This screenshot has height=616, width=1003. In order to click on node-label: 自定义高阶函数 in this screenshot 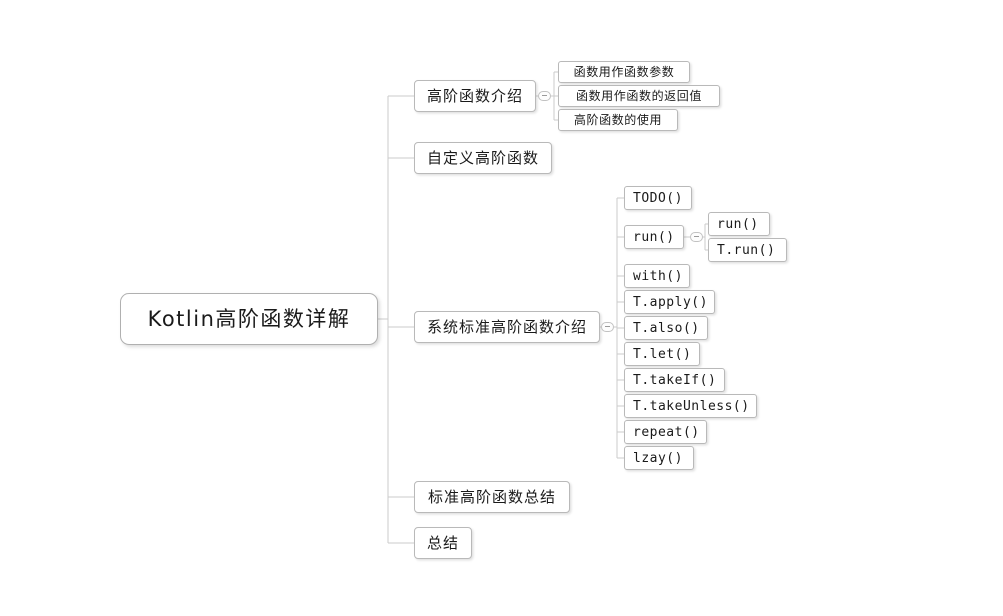, I will do `click(482, 157)`.